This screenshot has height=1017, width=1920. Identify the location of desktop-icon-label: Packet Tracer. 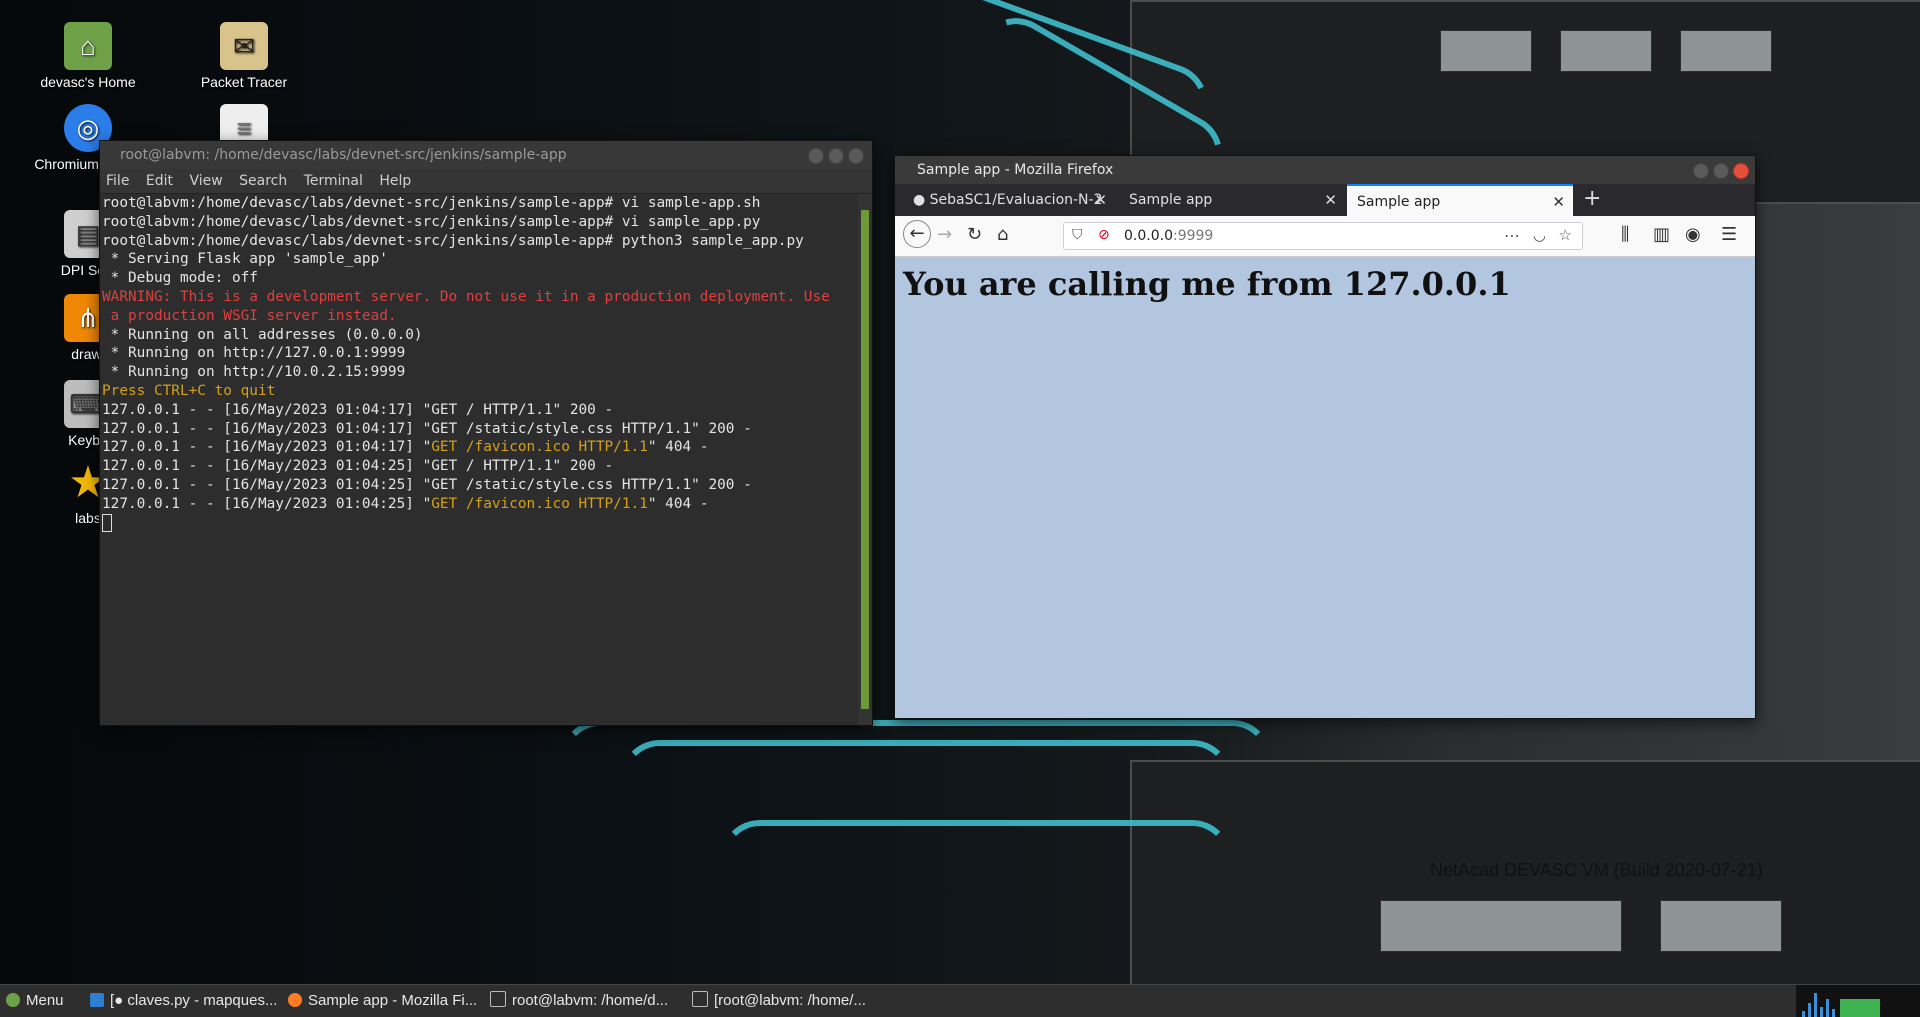
(244, 82).